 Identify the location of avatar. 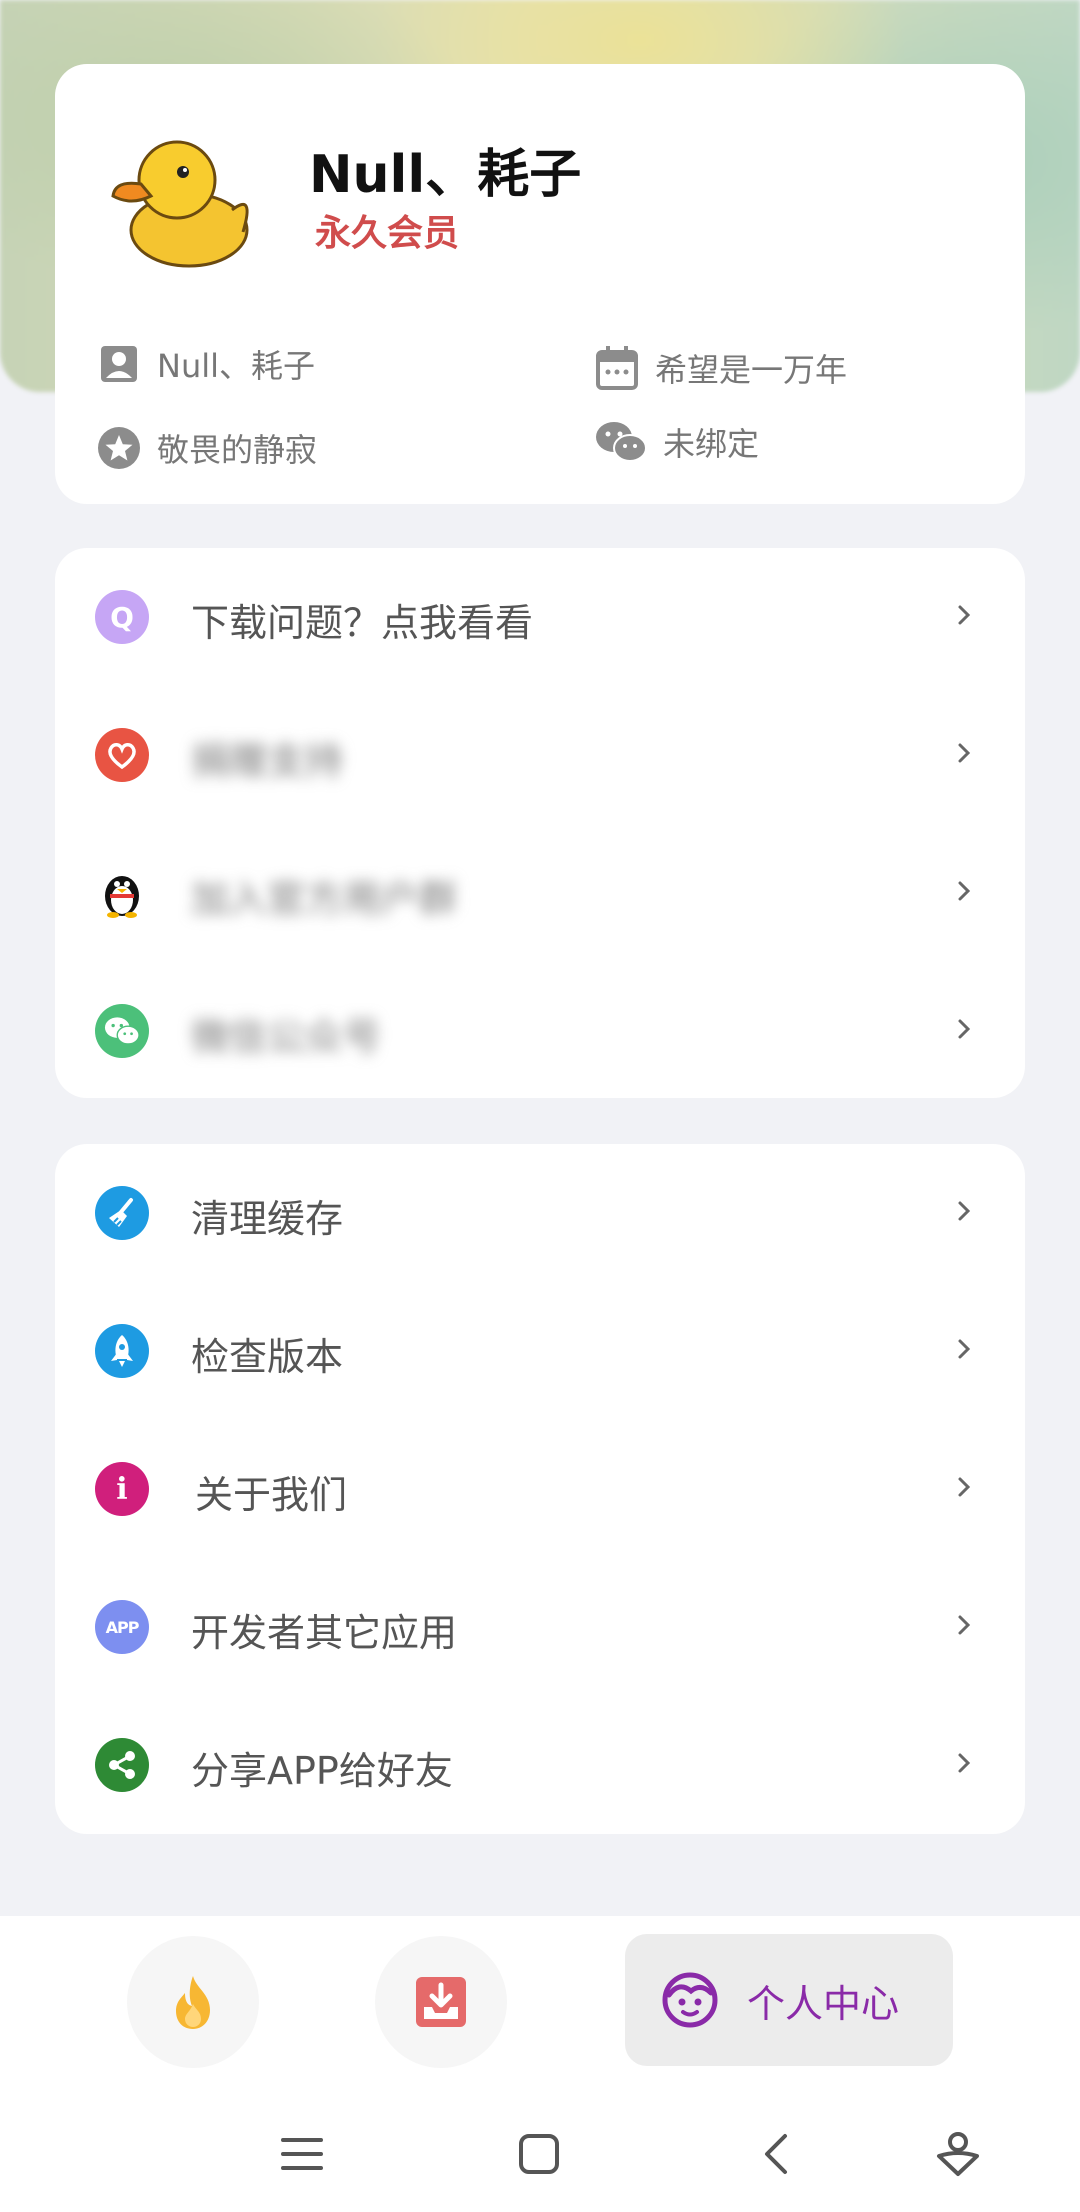
(182, 197).